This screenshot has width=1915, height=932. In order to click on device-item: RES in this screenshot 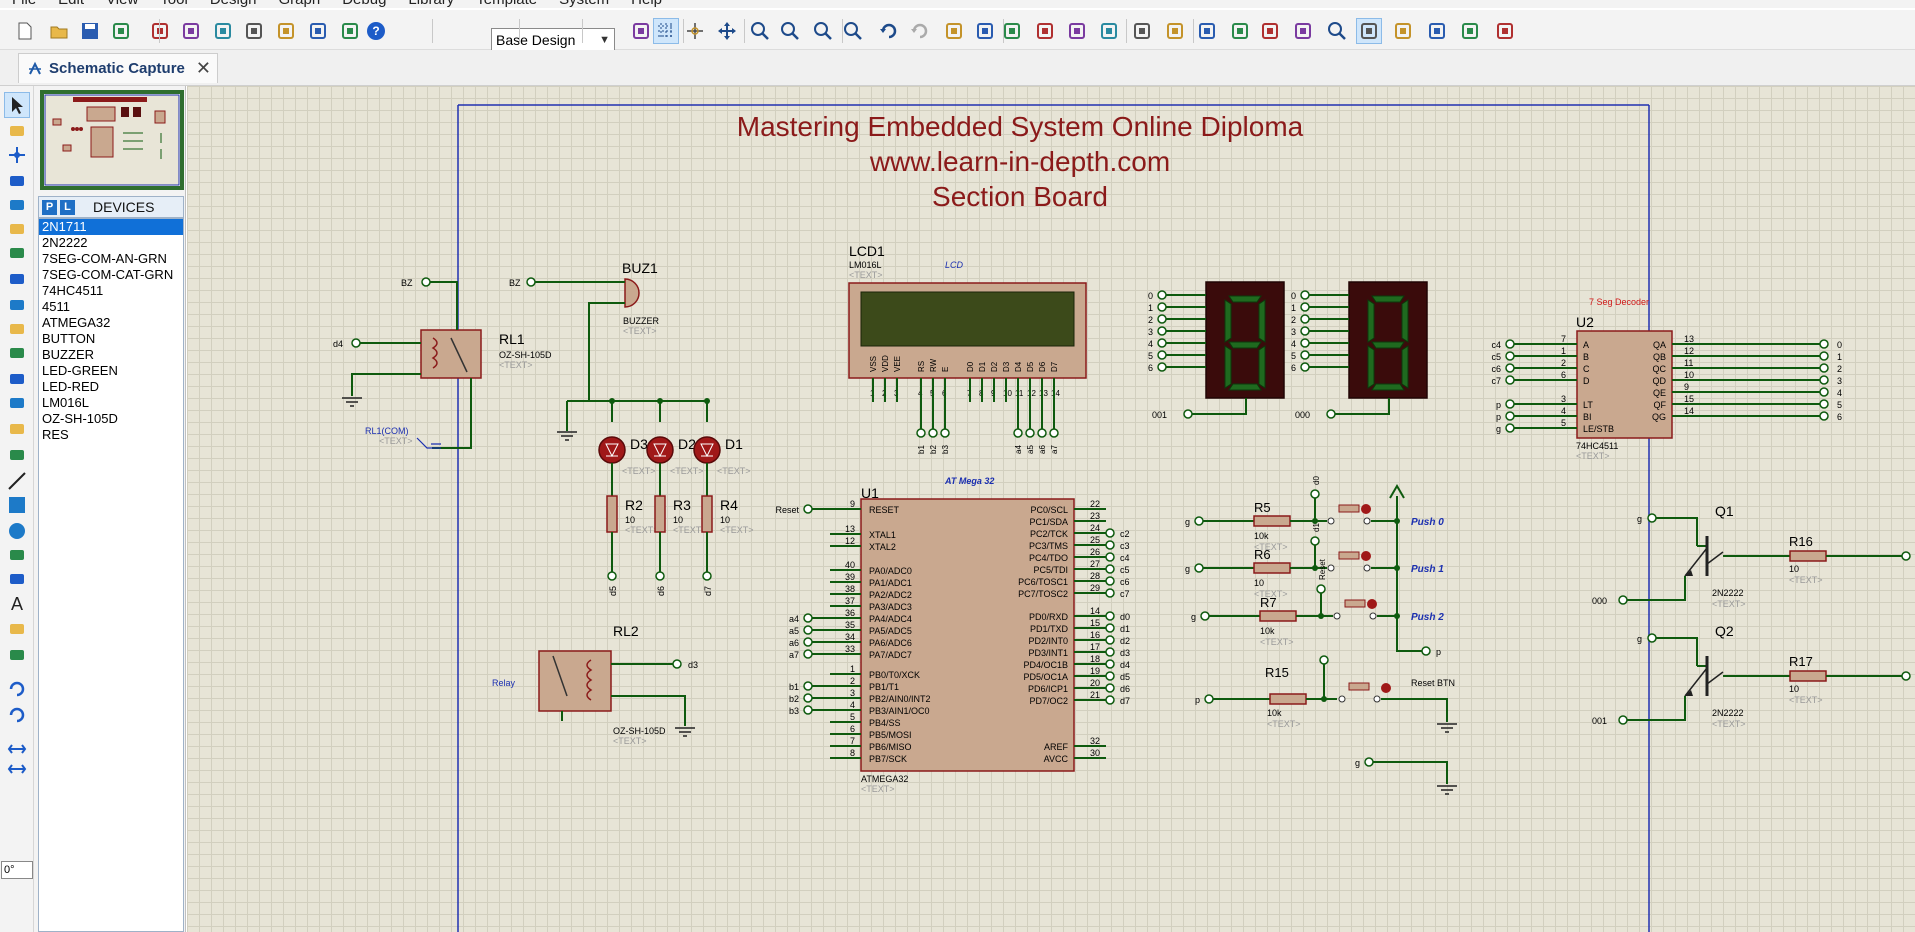, I will do `click(111, 435)`.